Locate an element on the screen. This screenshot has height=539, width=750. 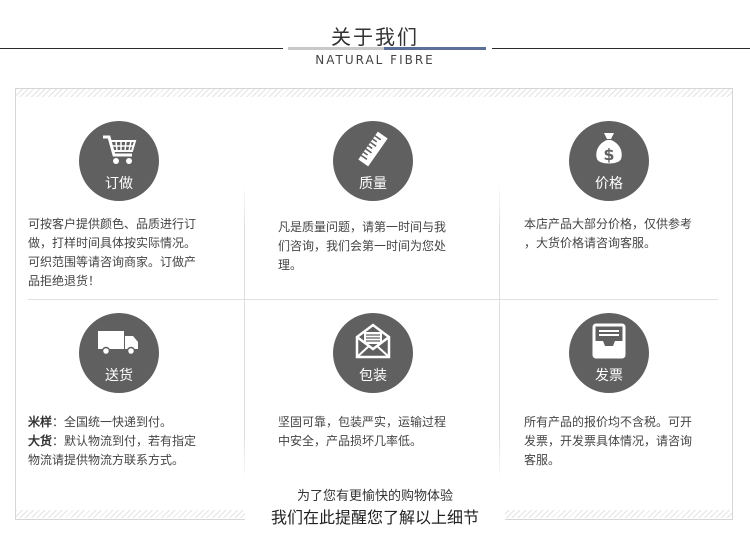
page-subtitle: NATURAL FIBRE is located at coordinates (375, 60).